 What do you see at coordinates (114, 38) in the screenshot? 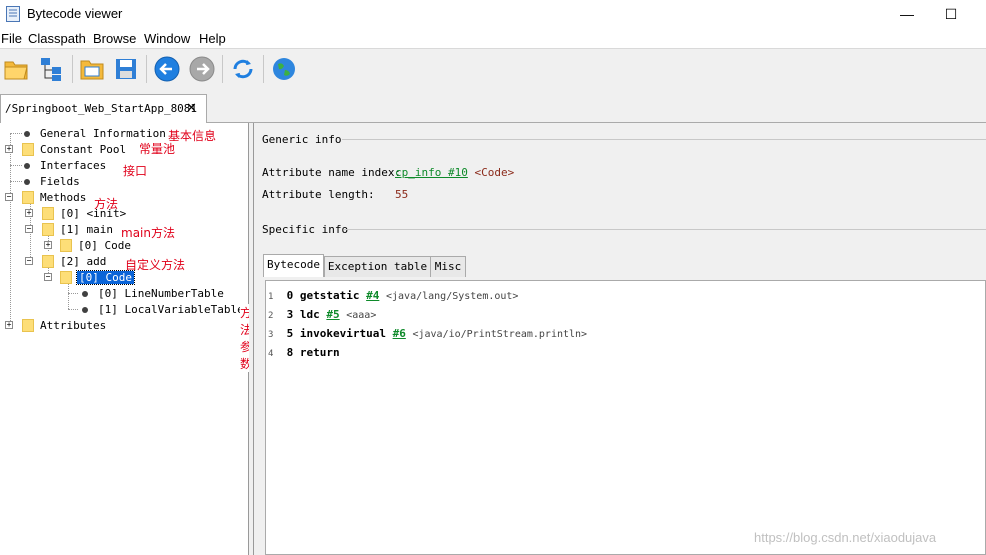
I see `menu-browse: Browse` at bounding box center [114, 38].